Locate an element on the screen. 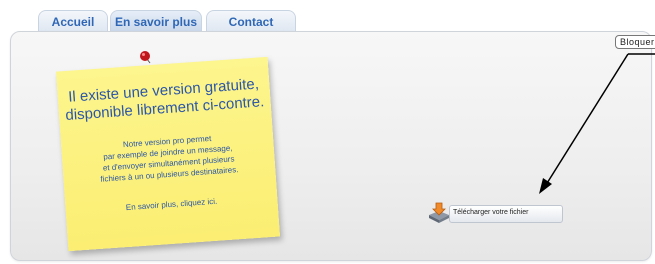 Image resolution: width=655 pixels, height=264 pixels. arrow-head is located at coordinates (545, 186).